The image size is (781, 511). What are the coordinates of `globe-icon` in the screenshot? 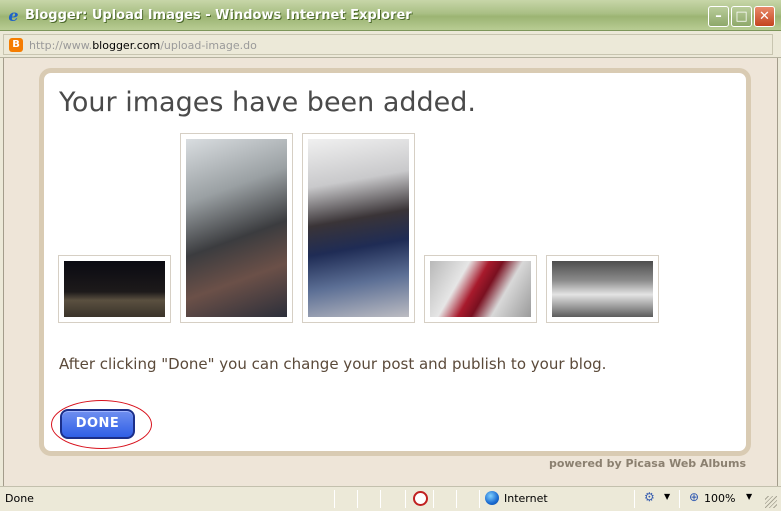 It's located at (492, 498).